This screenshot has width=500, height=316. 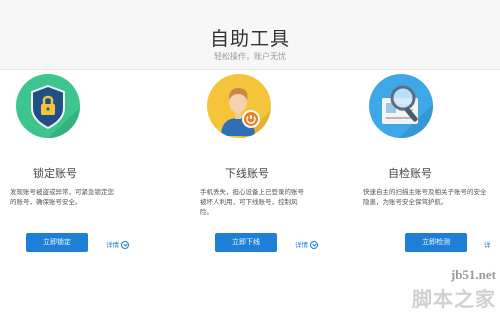 I want to click on watermark-url: jb51.net, so click(x=473, y=274).